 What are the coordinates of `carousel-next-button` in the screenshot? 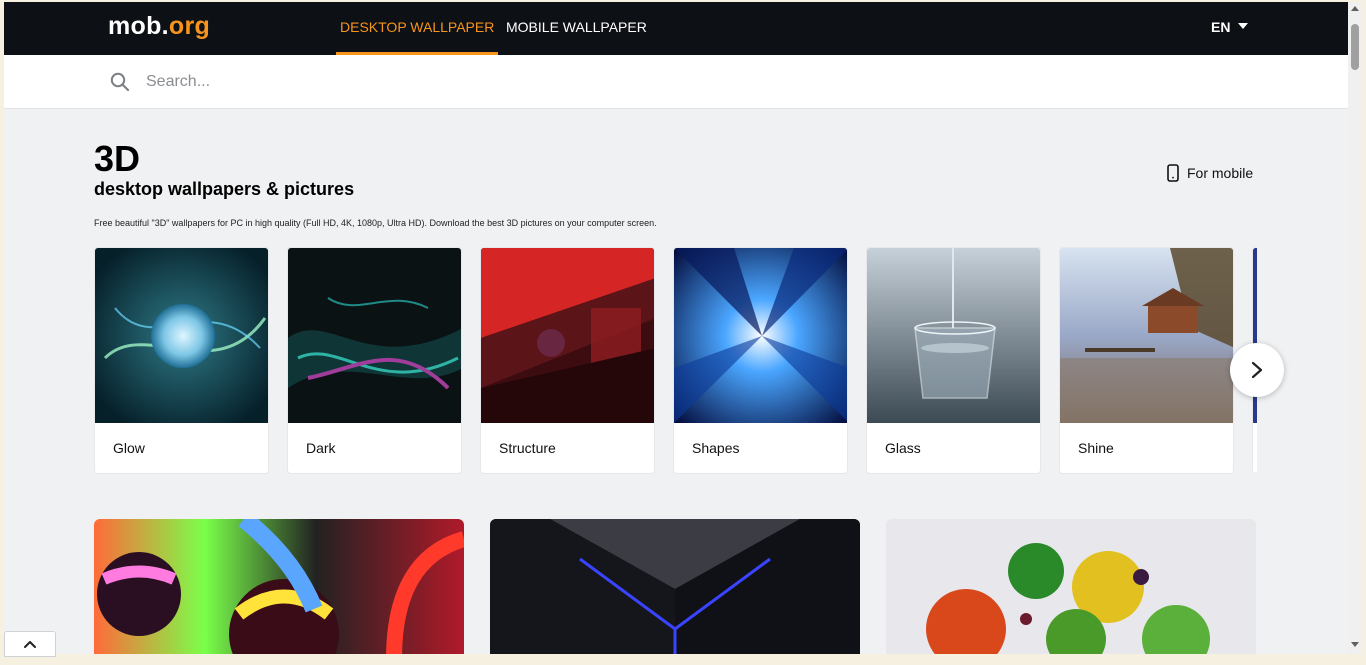 It's located at (1257, 370).